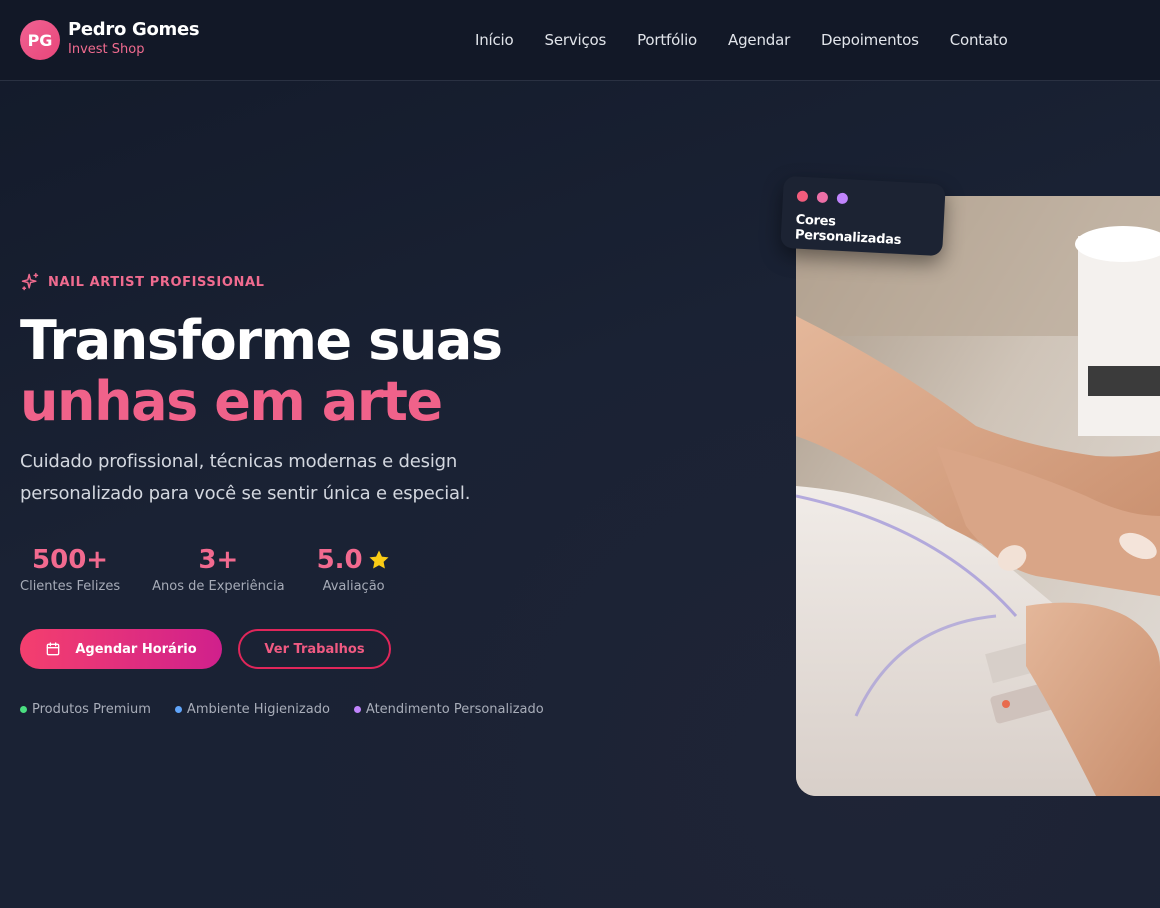  I want to click on stat-number: 500+, so click(70, 560).